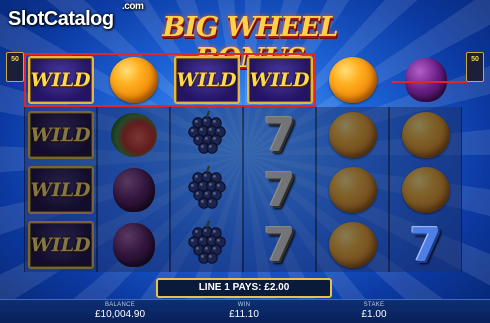  What do you see at coordinates (120, 305) in the screenshot?
I see `balance-label: BALANCE` at bounding box center [120, 305].